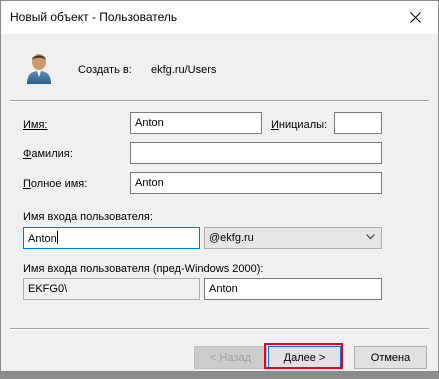 The width and height of the screenshot is (439, 379). I want to click on logon-name-value: Anton, so click(42, 239).